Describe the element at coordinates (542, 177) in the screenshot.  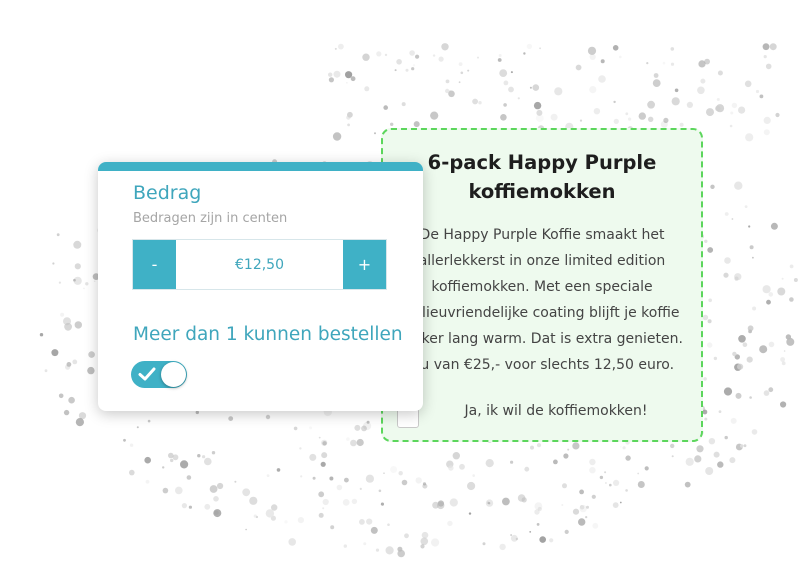
I see `product-title: 6-pack Happy Purple koffiemokken` at that location.